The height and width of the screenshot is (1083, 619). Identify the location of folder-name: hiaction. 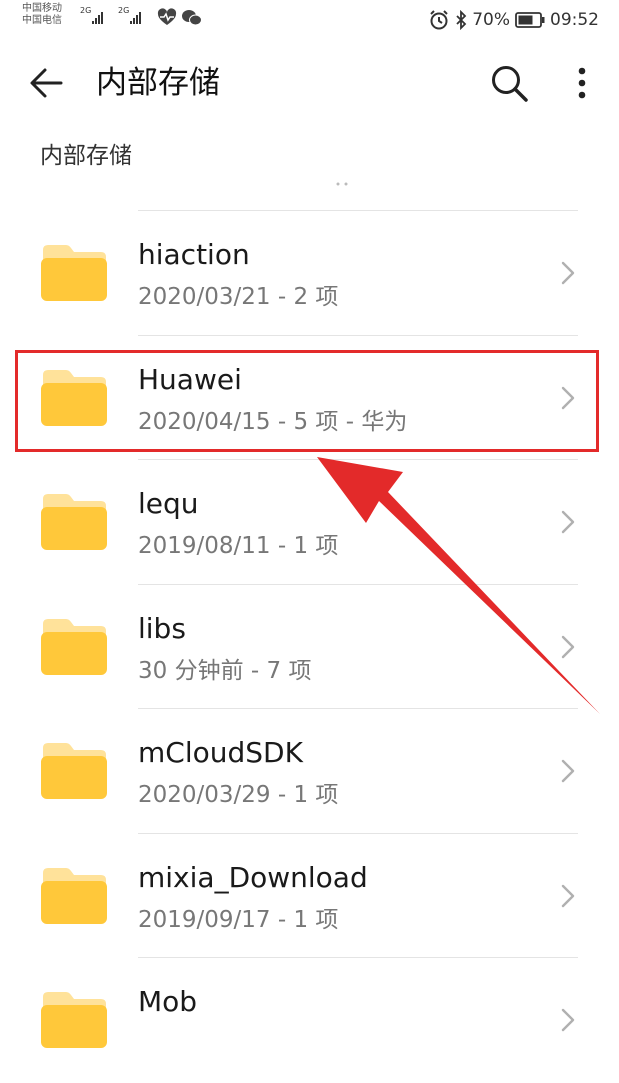
(194, 254).